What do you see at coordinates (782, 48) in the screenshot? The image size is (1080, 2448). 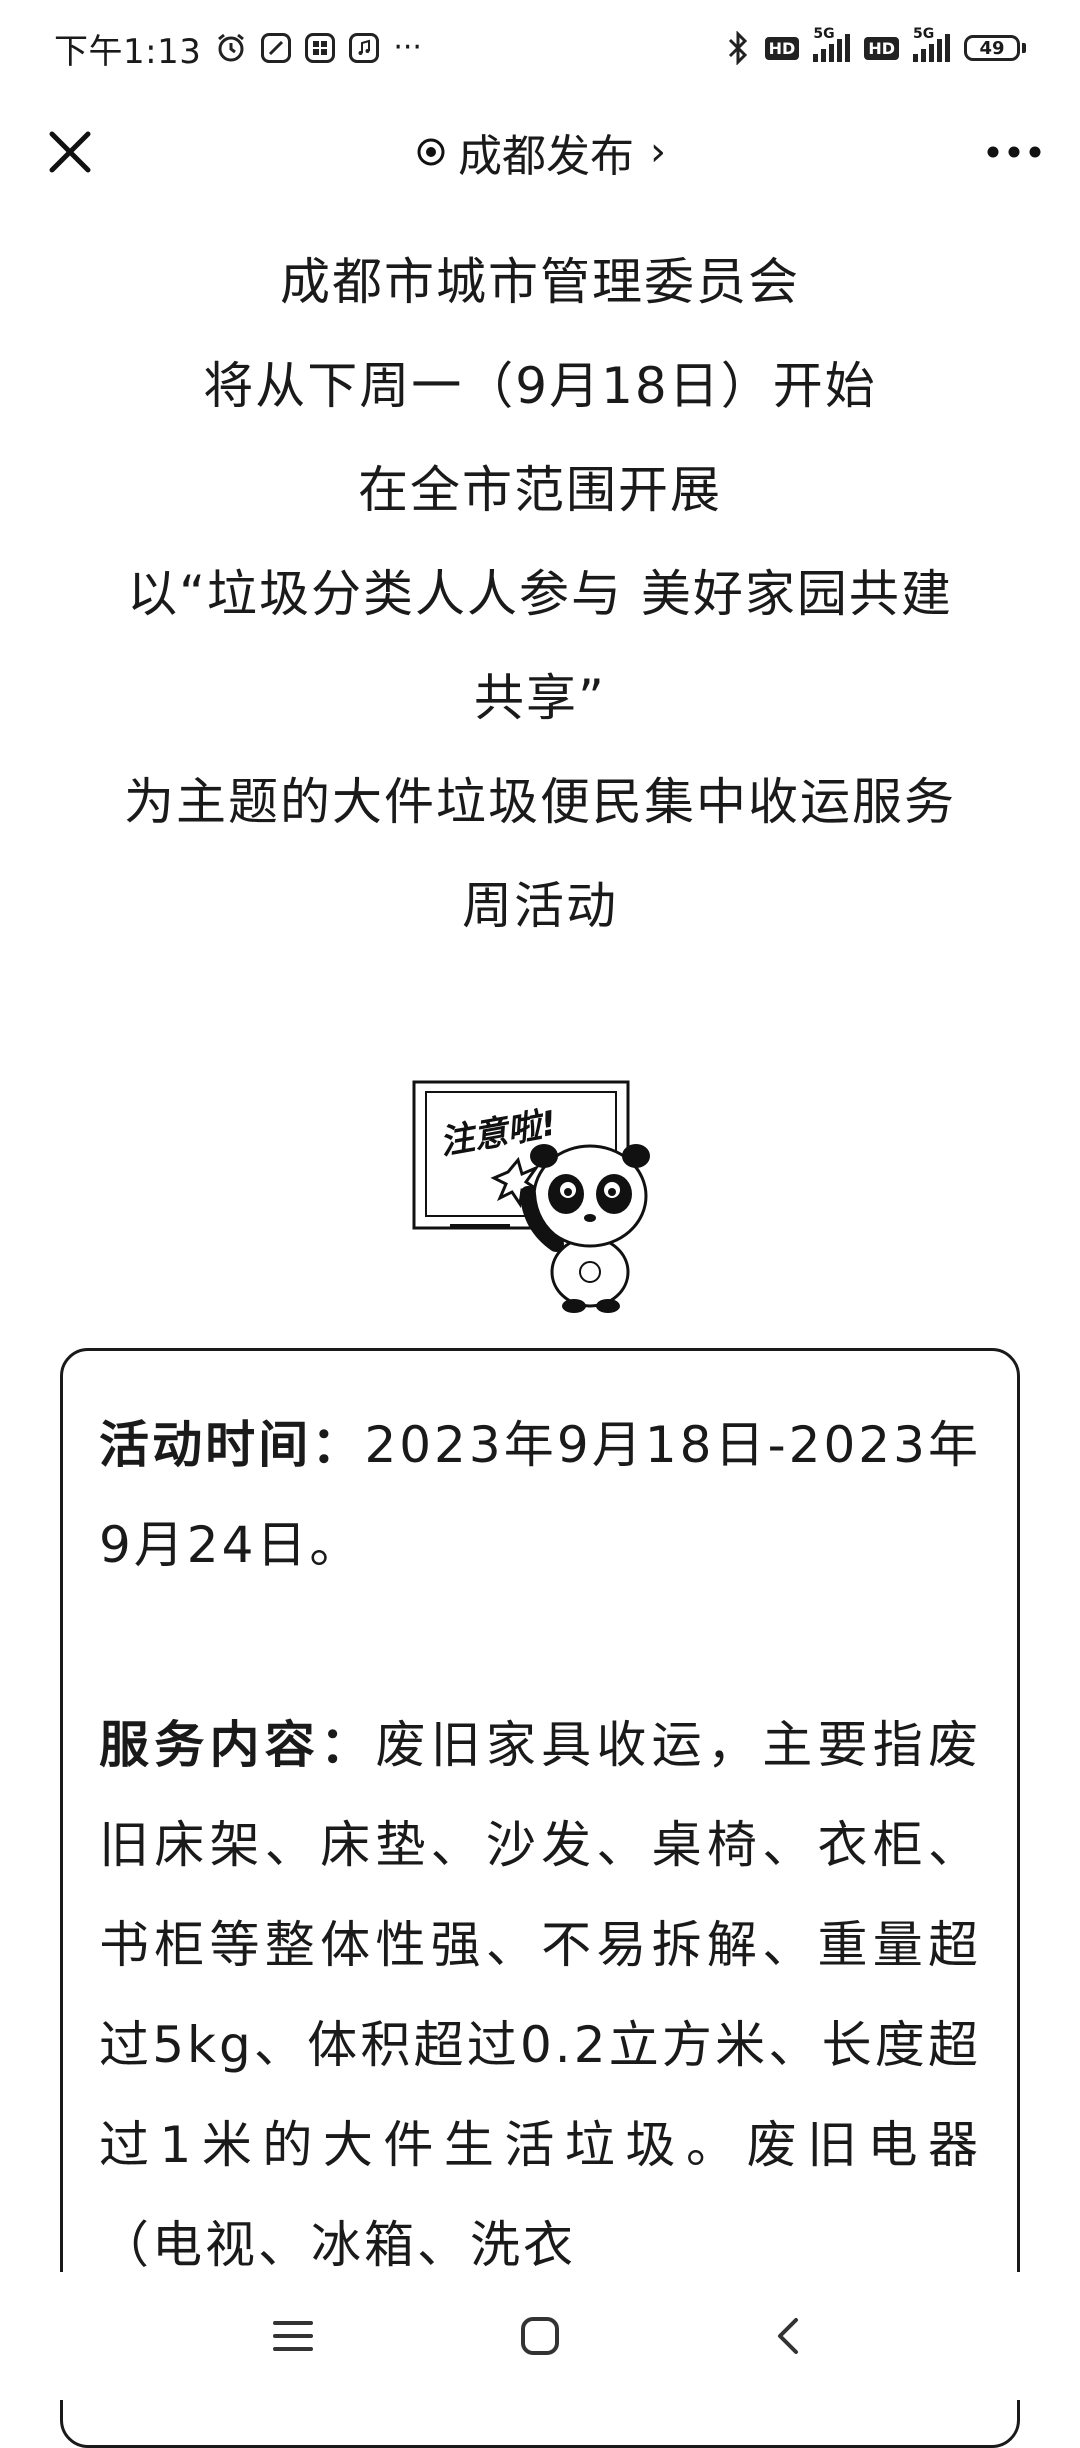 I see `hd-badge-1: HD` at bounding box center [782, 48].